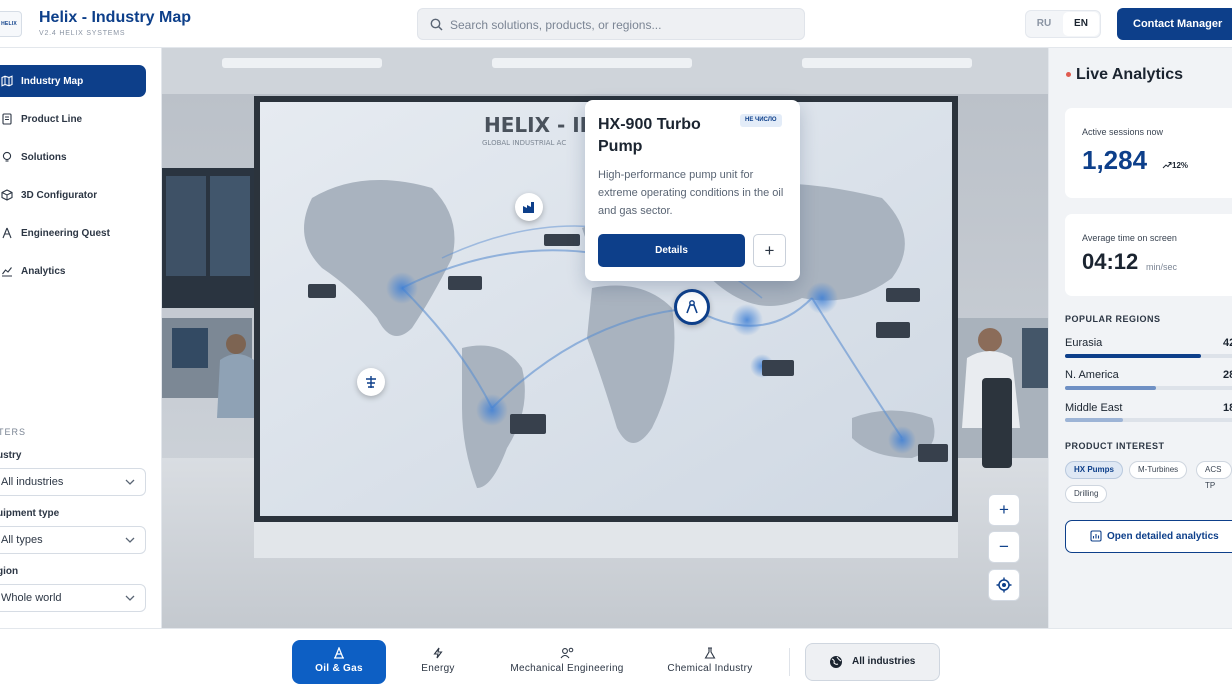 Image resolution: width=1232 pixels, height=693 pixels. Describe the element at coordinates (1162, 267) in the screenshot. I see `time-unit: min/sec` at that location.